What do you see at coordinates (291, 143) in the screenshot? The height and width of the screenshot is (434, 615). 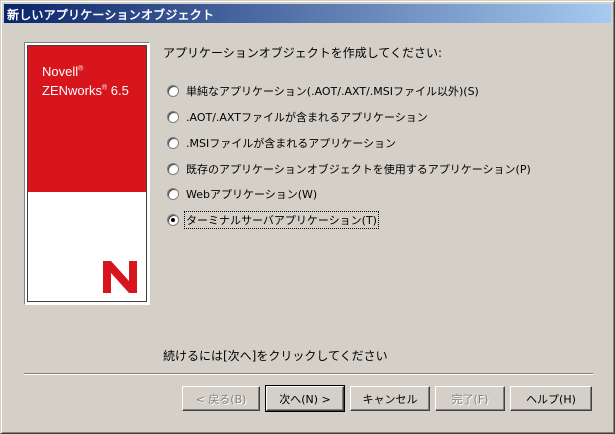 I see `option-label: .MSIファイルが含まれるアプリケーション` at bounding box center [291, 143].